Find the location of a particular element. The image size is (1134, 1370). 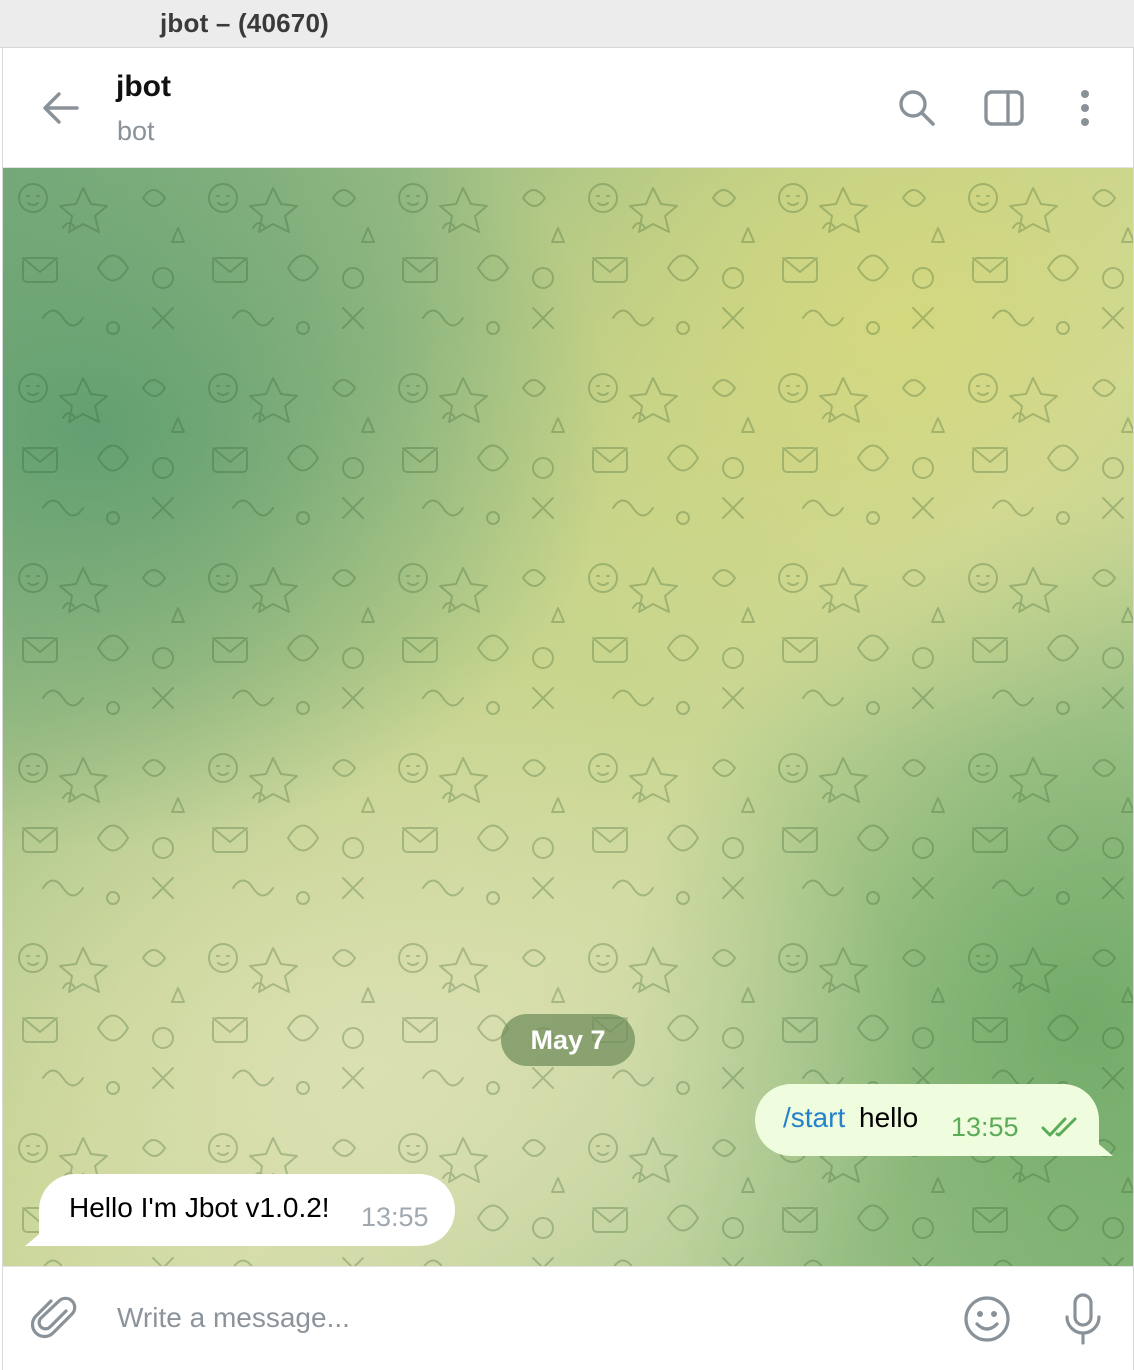

back-button is located at coordinates (62, 108).